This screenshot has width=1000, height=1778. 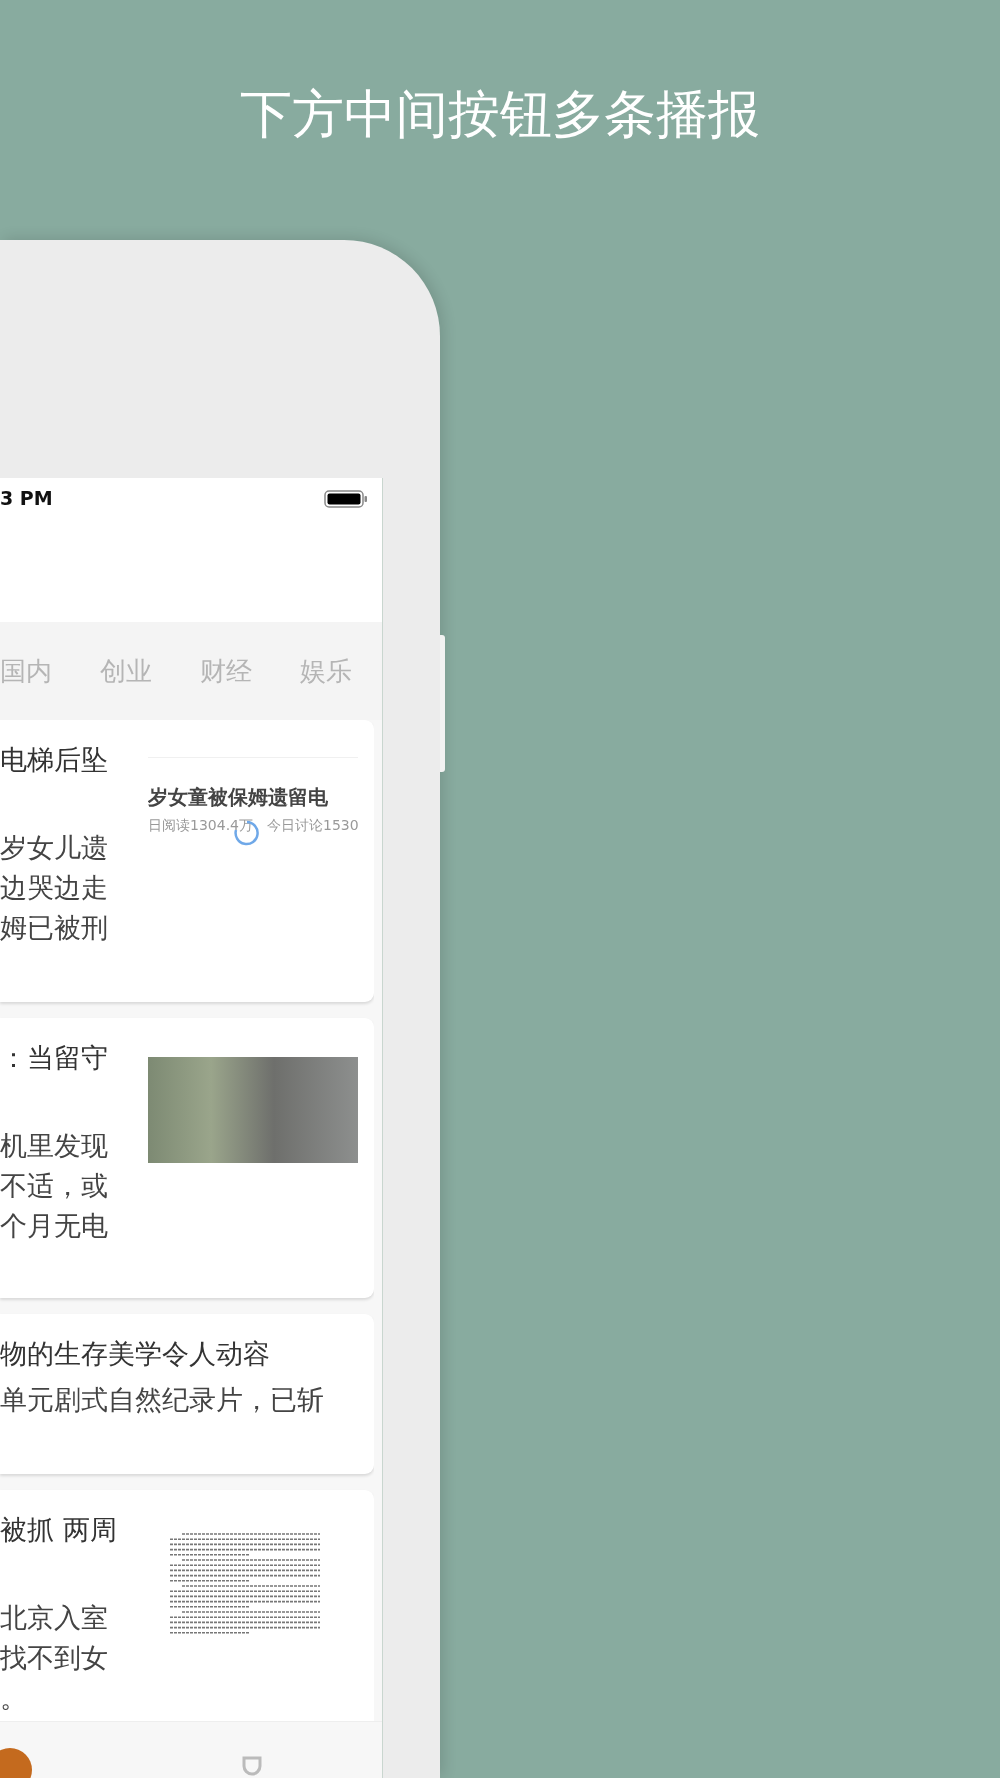 What do you see at coordinates (54, 1058) in the screenshot?
I see `article-title: ：当留守` at bounding box center [54, 1058].